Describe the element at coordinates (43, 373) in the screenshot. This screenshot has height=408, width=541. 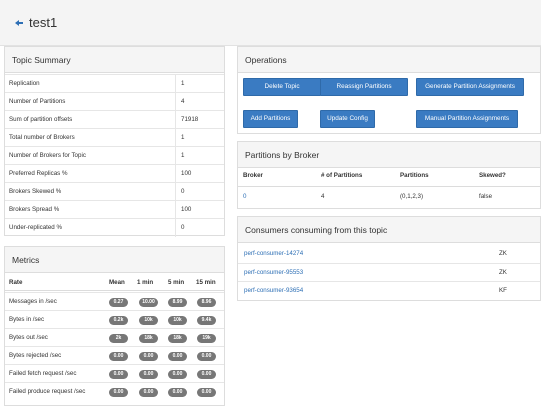
I see `metrics-label: Failed fetch request /sec` at that location.